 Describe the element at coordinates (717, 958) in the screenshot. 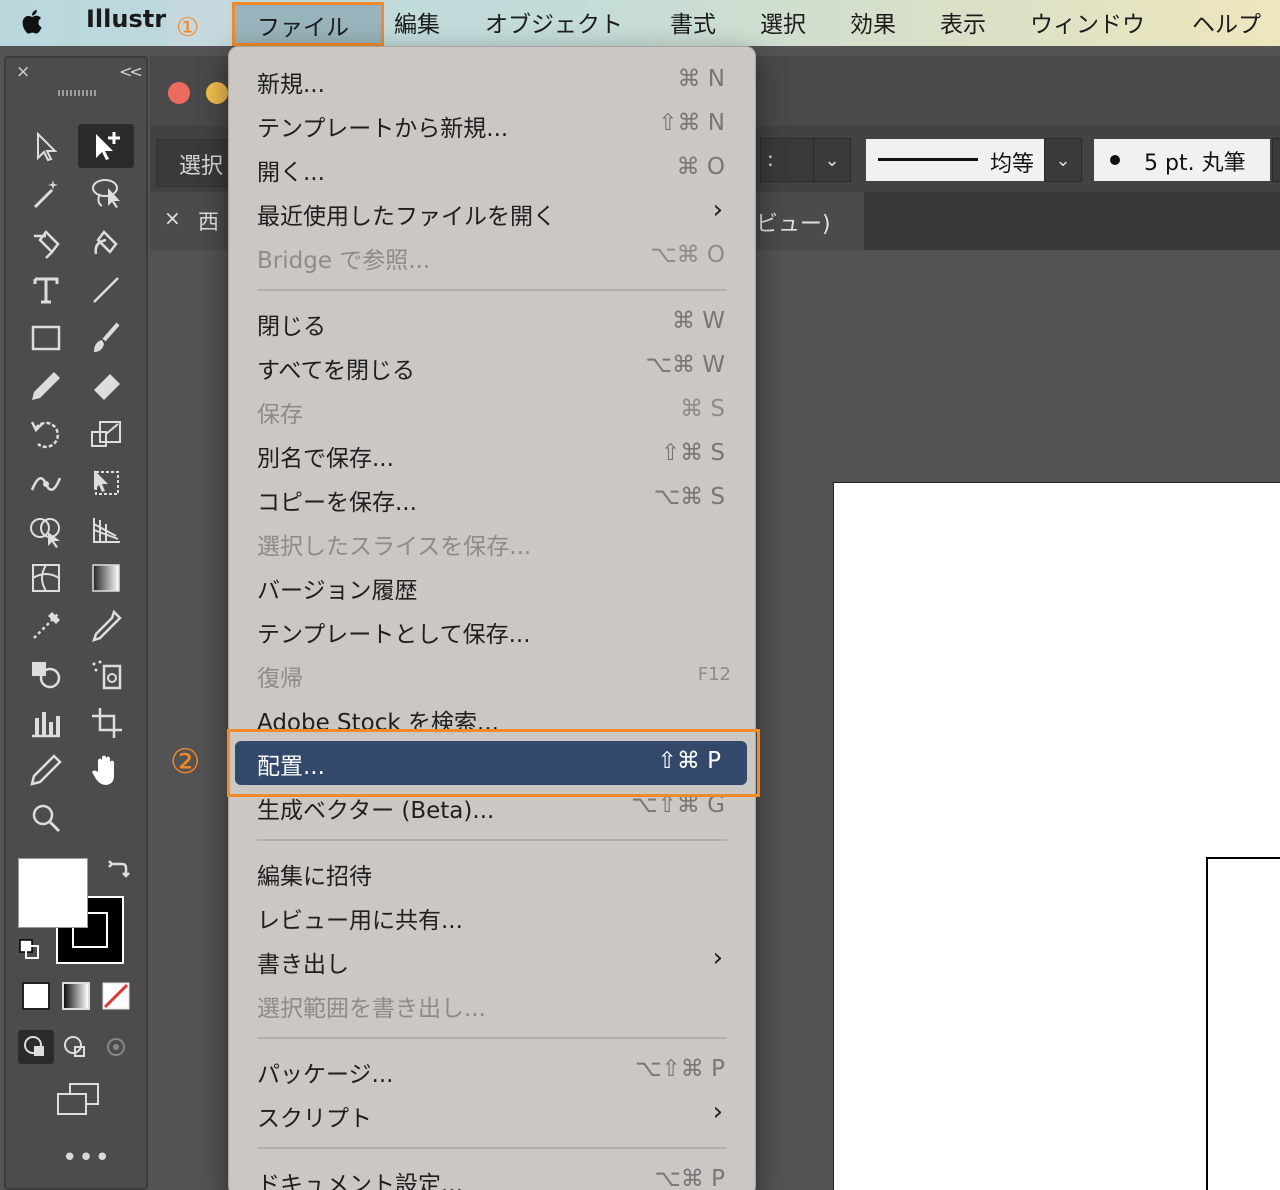

I see `chevron-right-icon: ›` at that location.